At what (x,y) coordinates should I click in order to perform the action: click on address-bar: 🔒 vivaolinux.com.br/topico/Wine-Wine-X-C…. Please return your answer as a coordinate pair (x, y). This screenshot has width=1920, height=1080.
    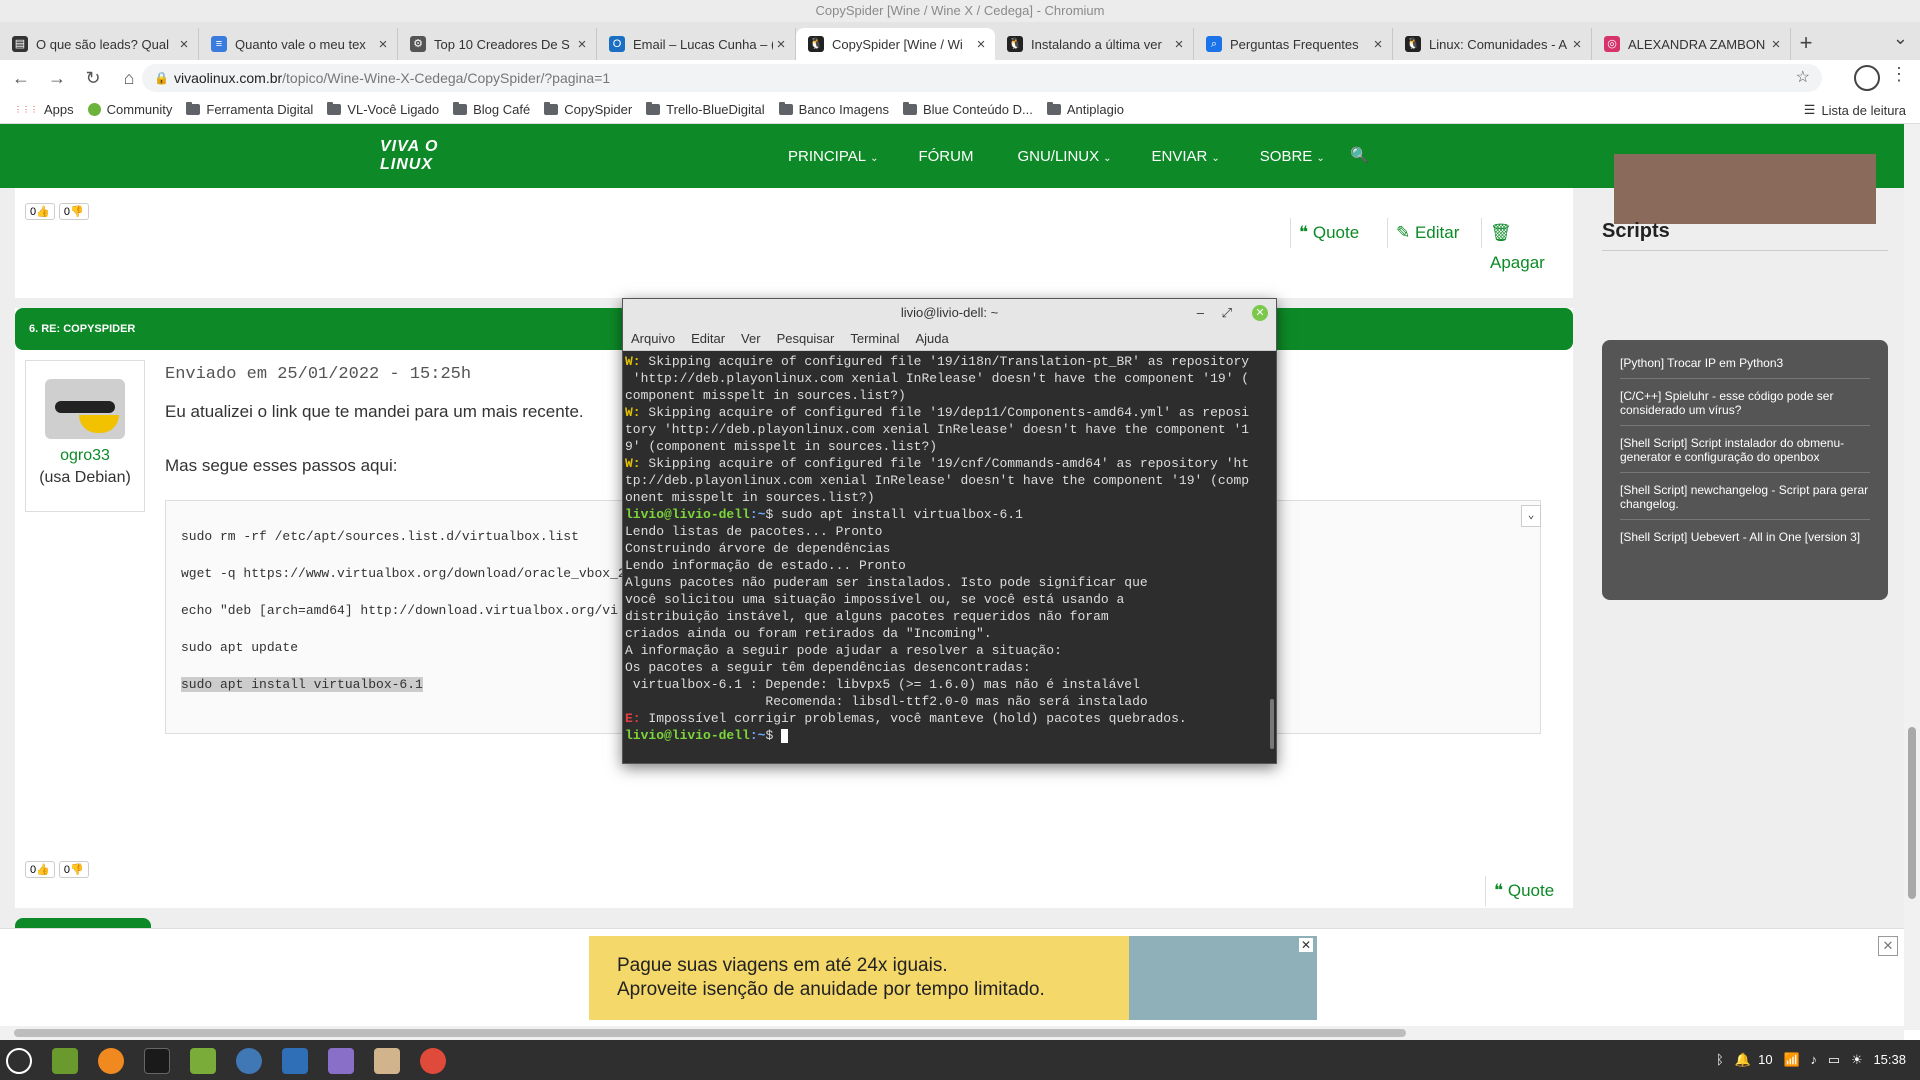
    Looking at the image, I should click on (982, 78).